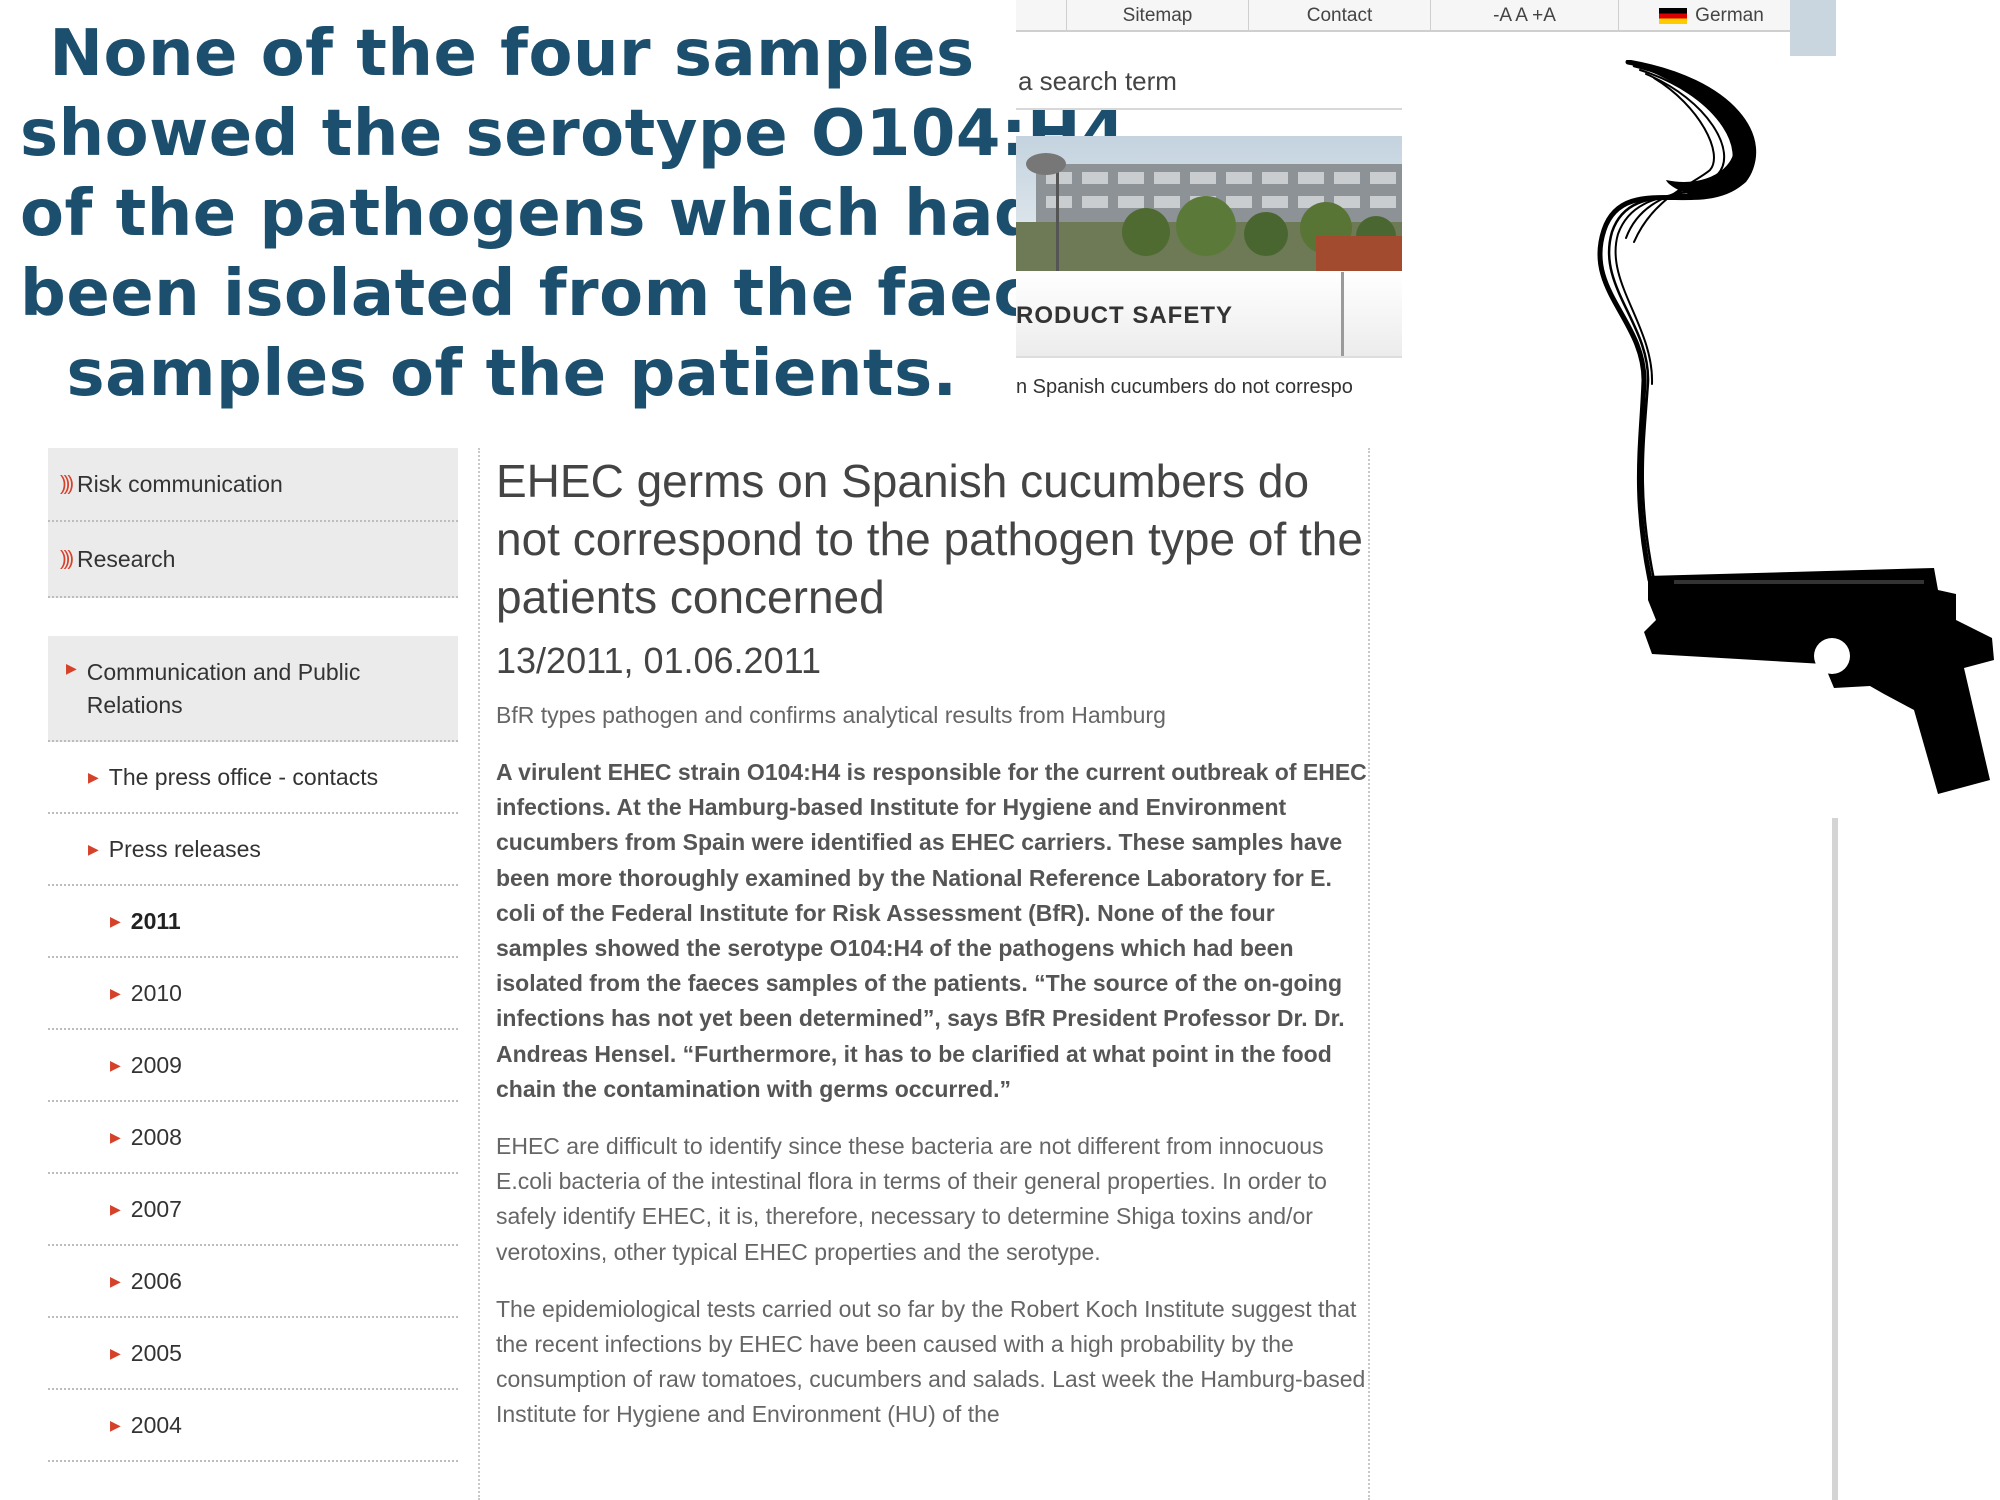 The width and height of the screenshot is (2000, 1500). What do you see at coordinates (156, 1352) in the screenshot?
I see `sidebar-year-label: 2005` at bounding box center [156, 1352].